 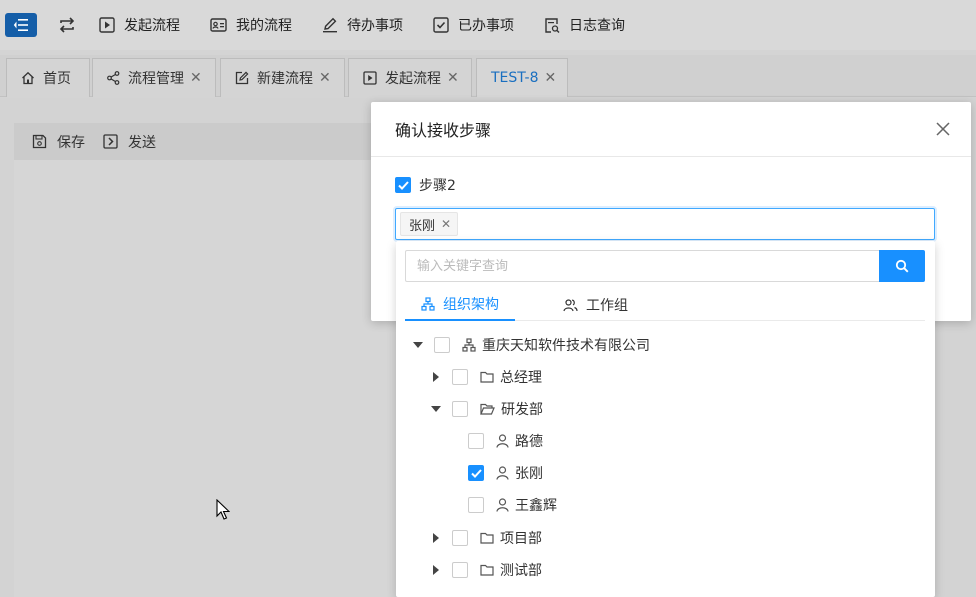 I want to click on nav-start-process: 发起流程, so click(x=139, y=25).